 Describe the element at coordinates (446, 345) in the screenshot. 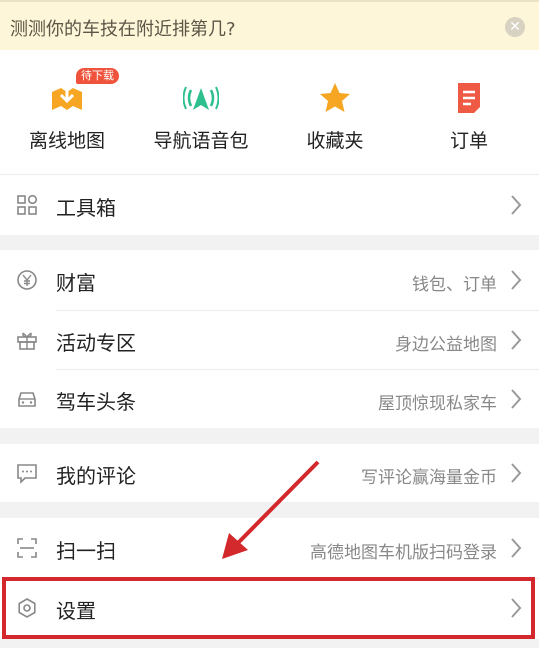

I see `menu-item-detail: 身边公益地图` at that location.